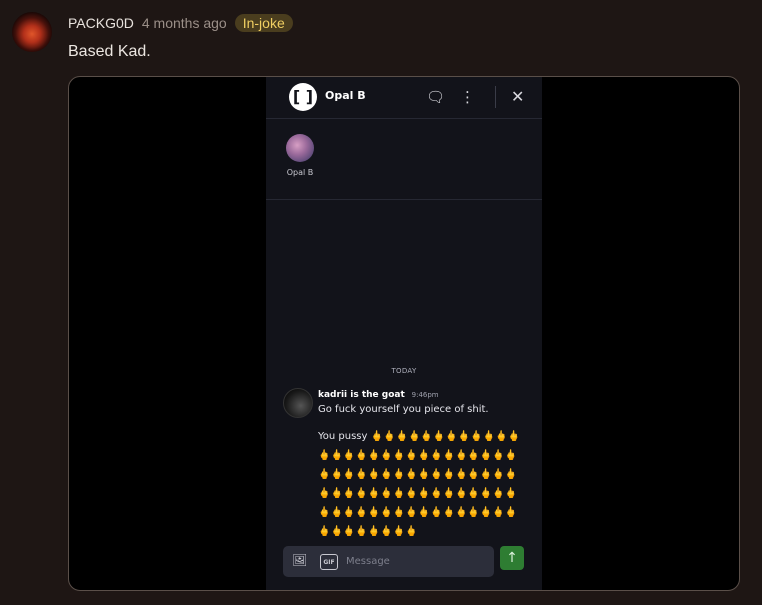  Describe the element at coordinates (425, 395) in the screenshot. I see `message-time: 9:46pm` at that location.